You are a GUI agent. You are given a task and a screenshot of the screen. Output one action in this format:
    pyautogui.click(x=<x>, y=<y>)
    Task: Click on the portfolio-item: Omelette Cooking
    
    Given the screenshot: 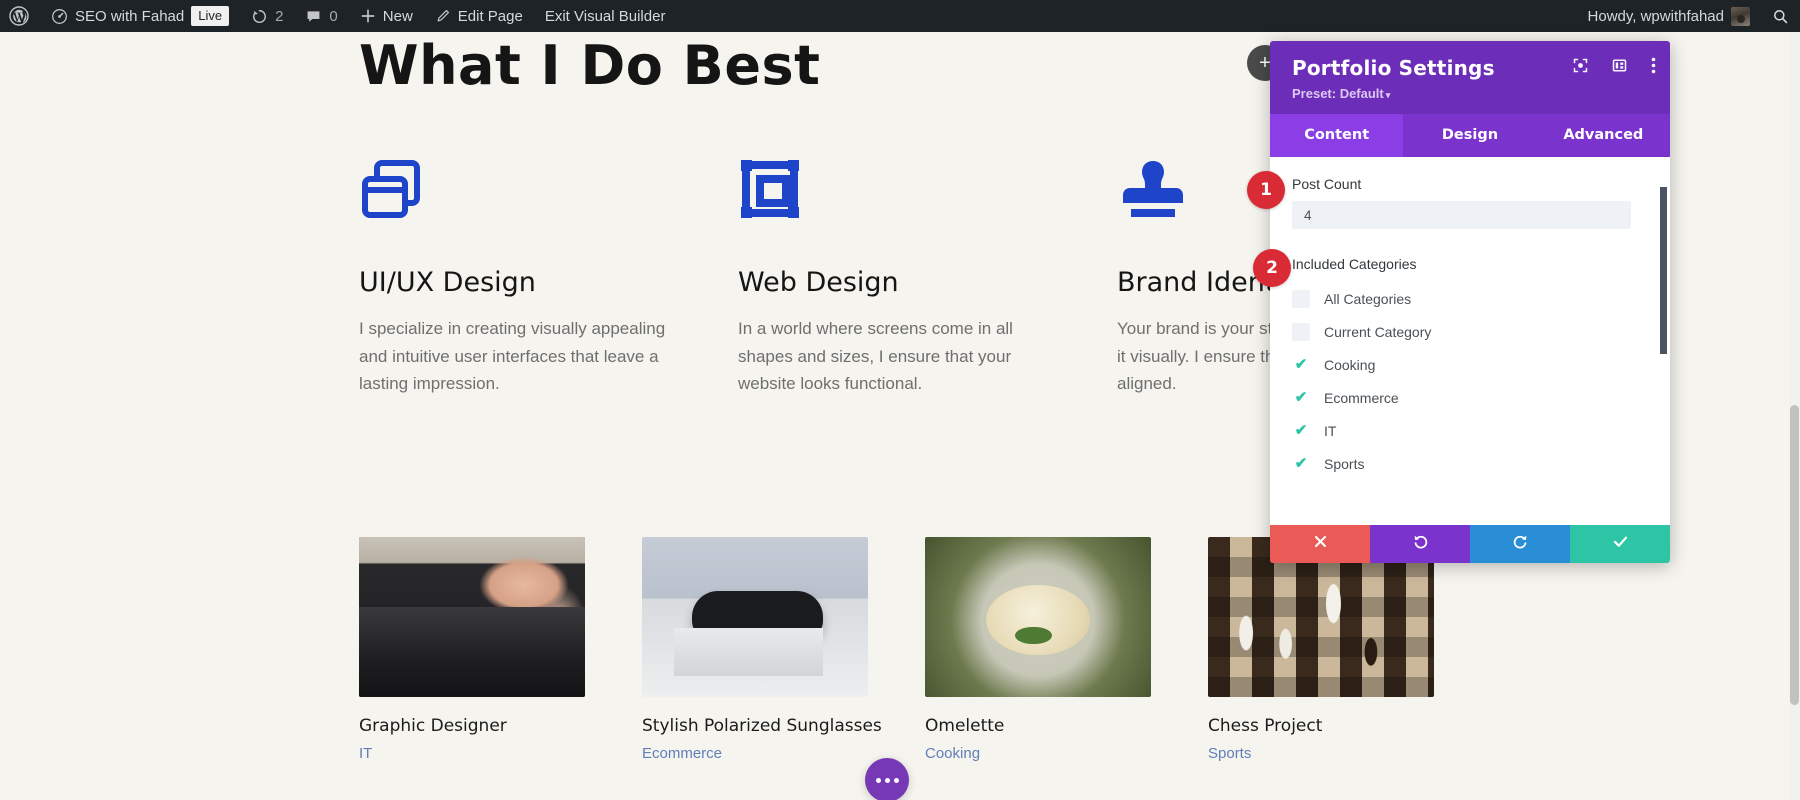 What is the action you would take?
    pyautogui.click(x=1038, y=649)
    